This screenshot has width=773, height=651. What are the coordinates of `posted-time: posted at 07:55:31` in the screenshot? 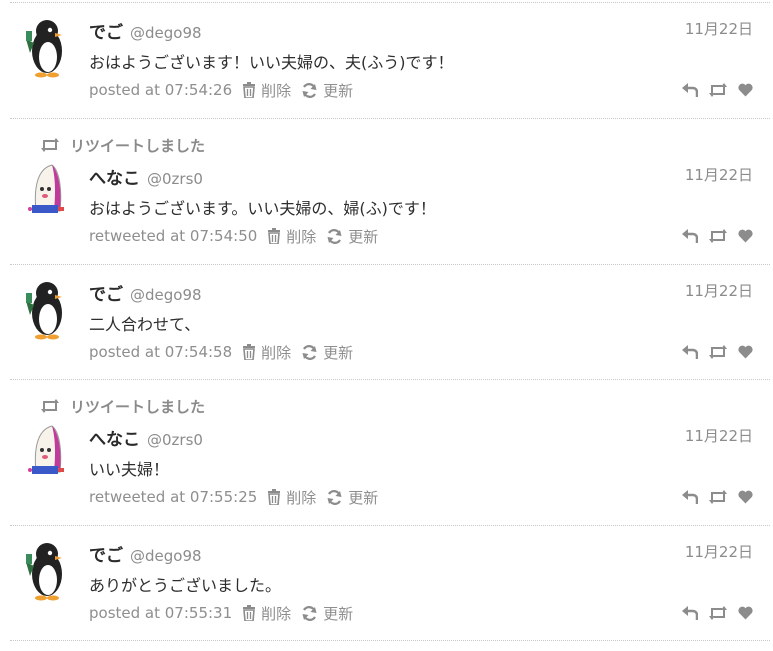 It's located at (161, 613).